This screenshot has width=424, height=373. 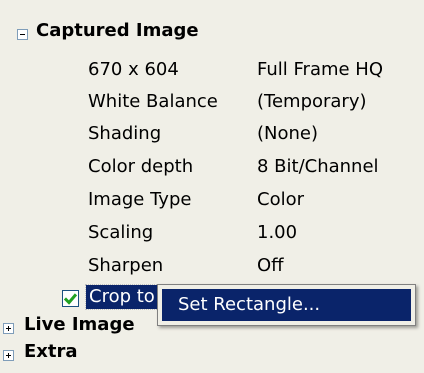 I want to click on group-extra: Extra, so click(x=51, y=351).